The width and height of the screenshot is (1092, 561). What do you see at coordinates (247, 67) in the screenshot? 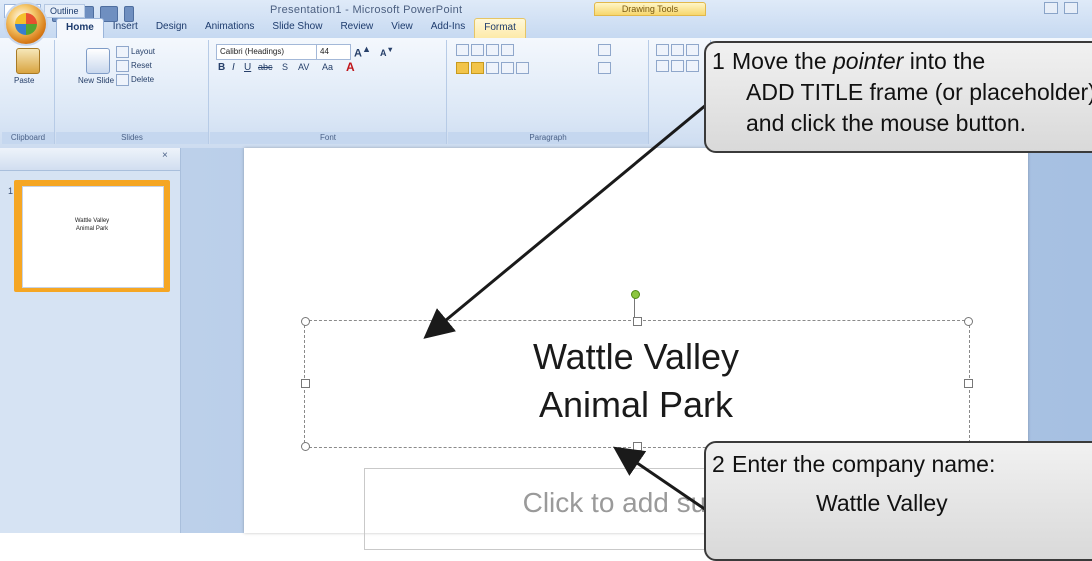
I see `underline-icon: U` at bounding box center [247, 67].